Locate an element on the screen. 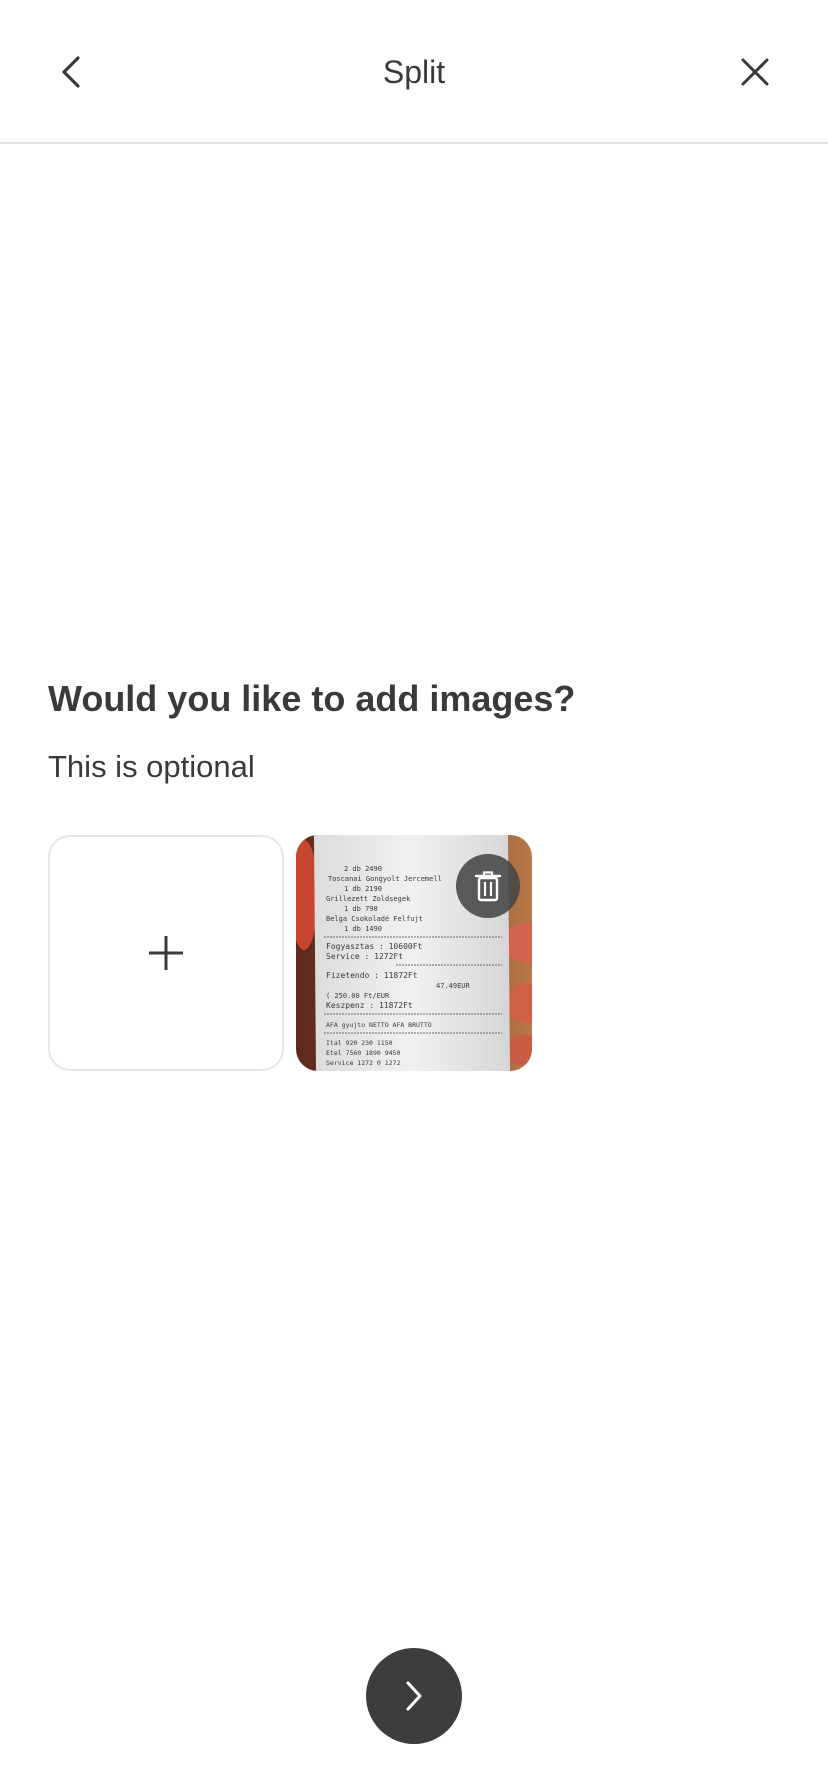 This screenshot has width=828, height=1792. optional-subtitle: This is optional is located at coordinates (151, 766).